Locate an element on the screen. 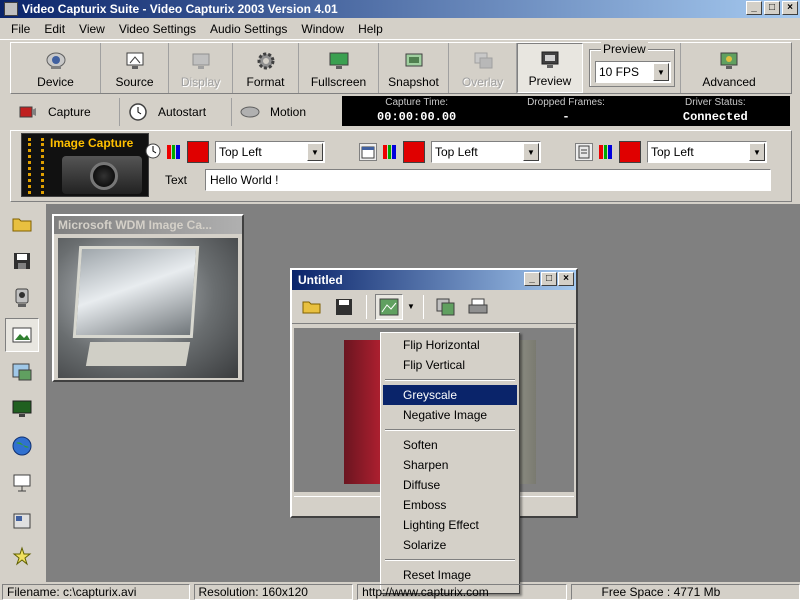 Image resolution: width=800 pixels, height=600 pixels. preview-label: Preview is located at coordinates (550, 81).